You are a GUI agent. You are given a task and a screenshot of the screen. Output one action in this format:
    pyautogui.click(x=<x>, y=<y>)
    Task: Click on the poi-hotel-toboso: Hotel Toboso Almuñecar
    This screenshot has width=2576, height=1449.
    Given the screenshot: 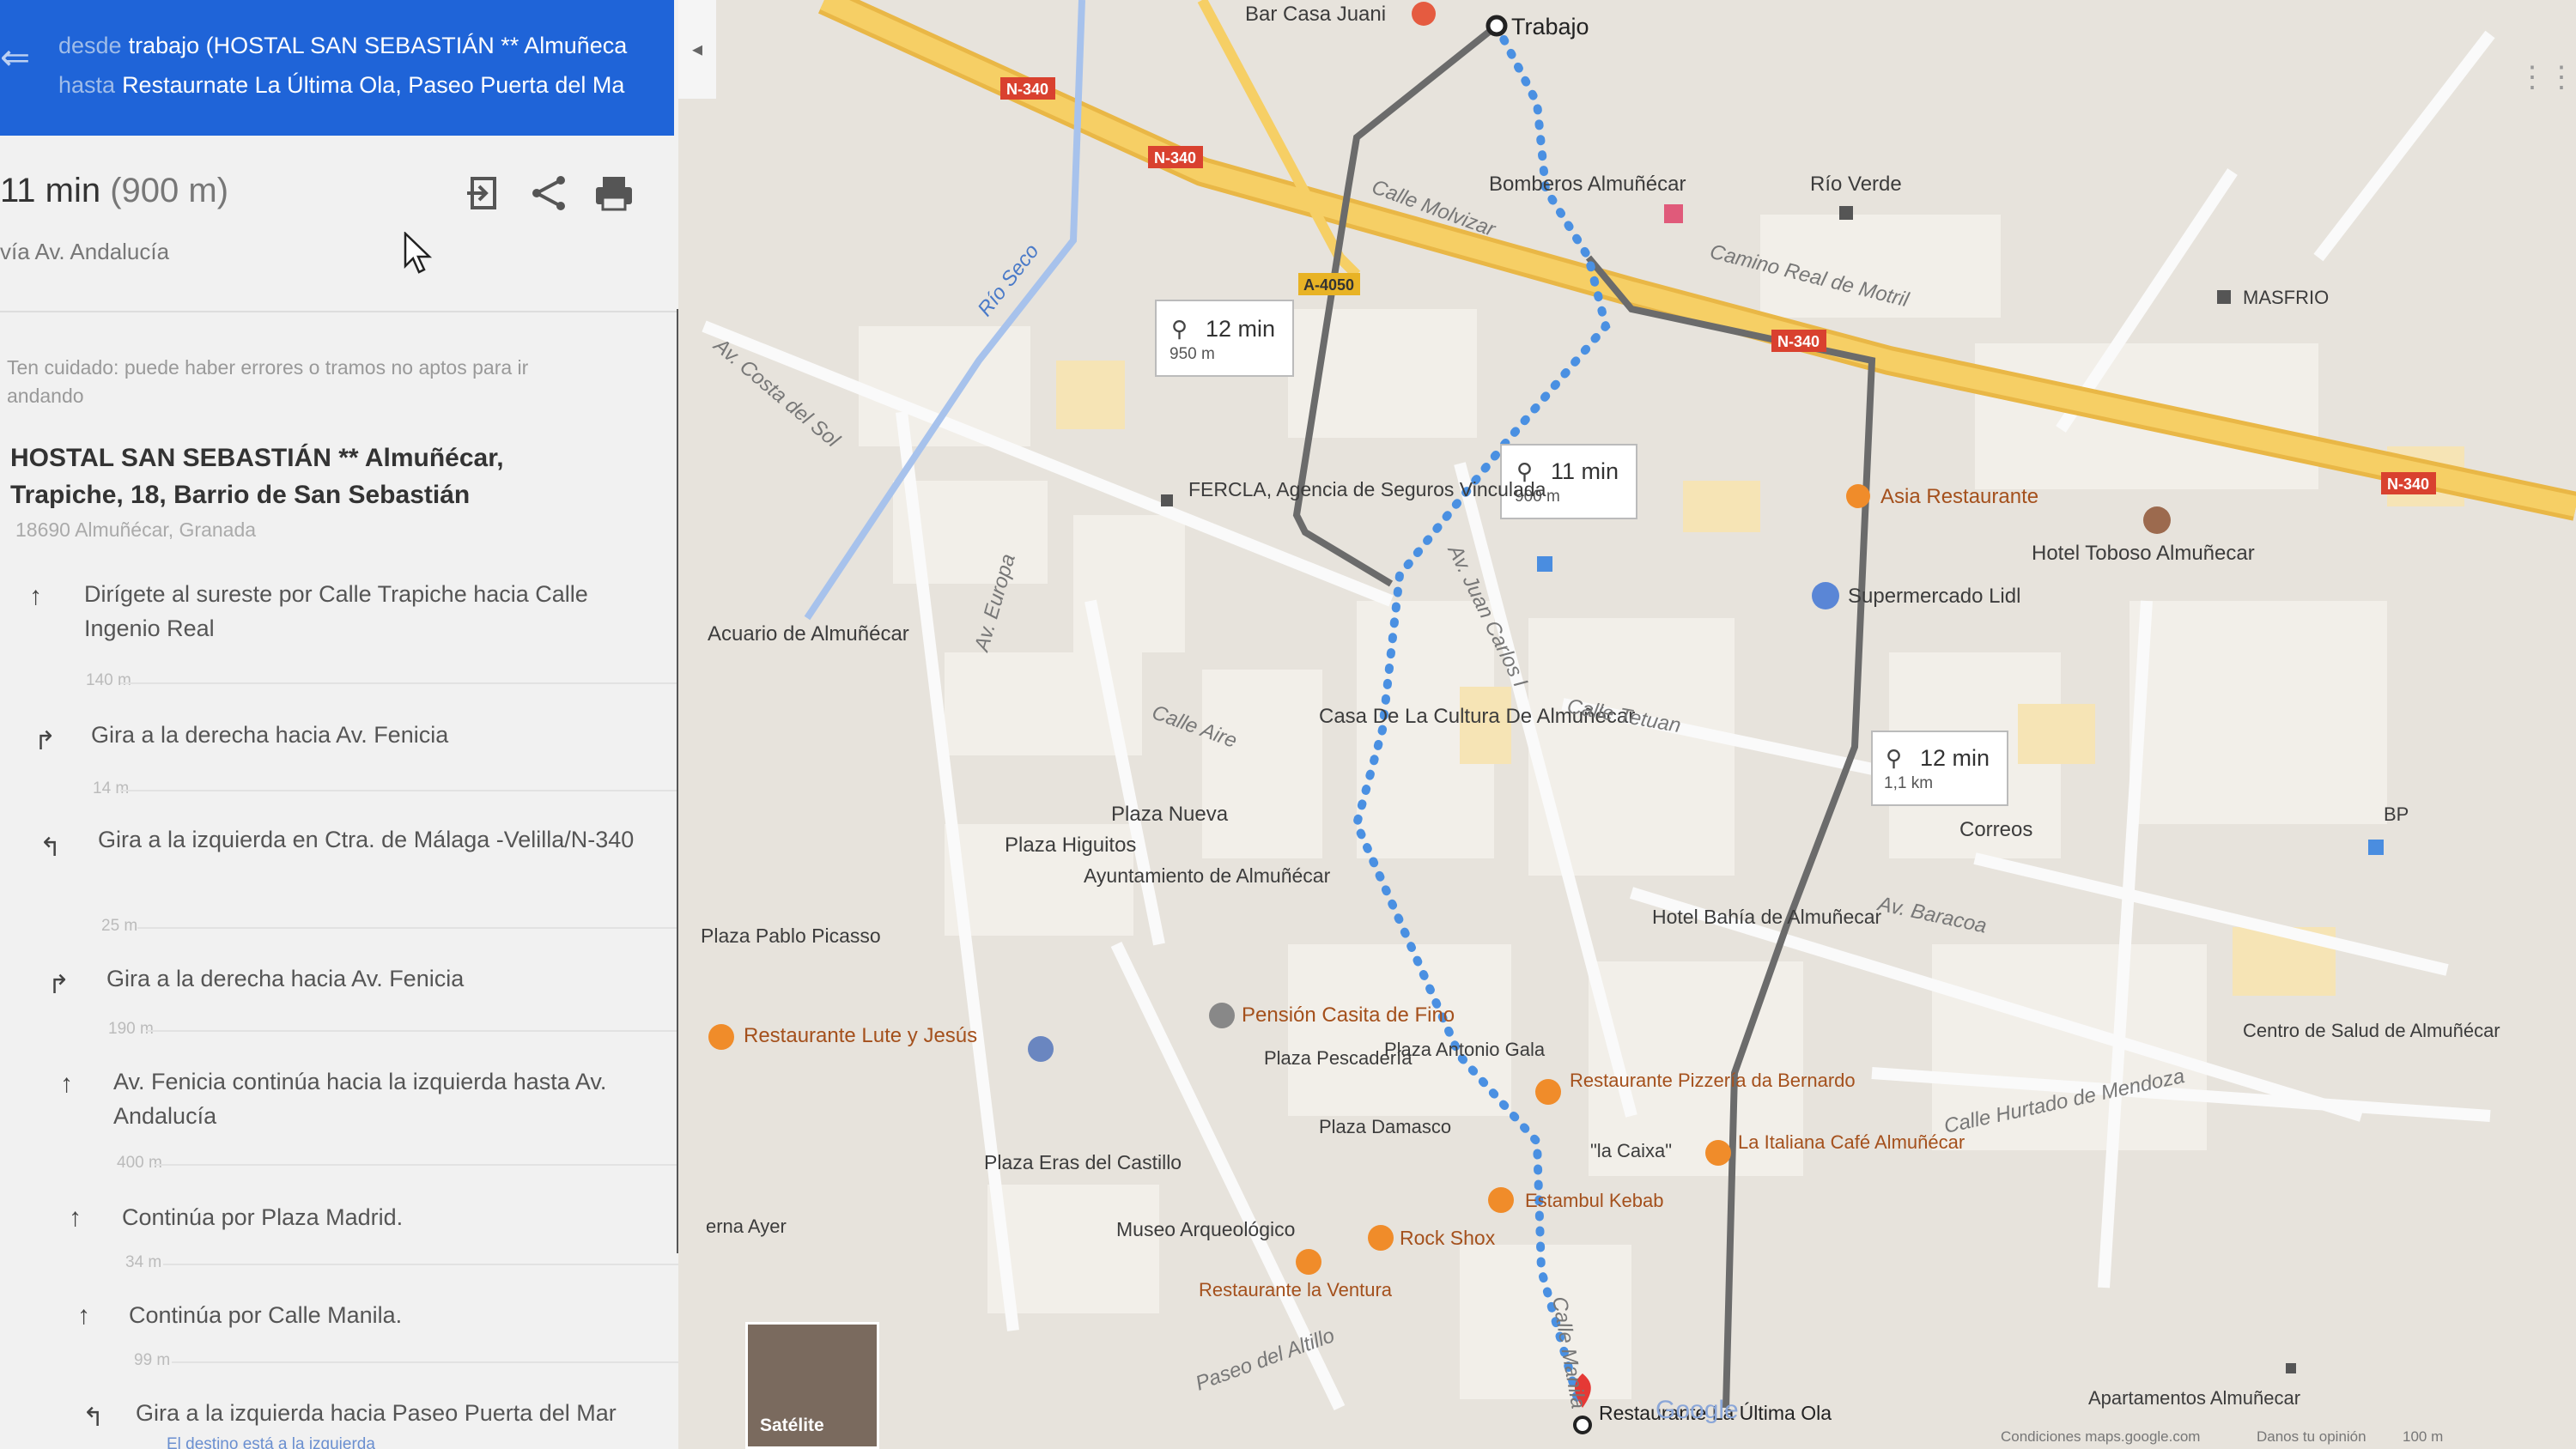 What is the action you would take?
    pyautogui.click(x=2143, y=553)
    